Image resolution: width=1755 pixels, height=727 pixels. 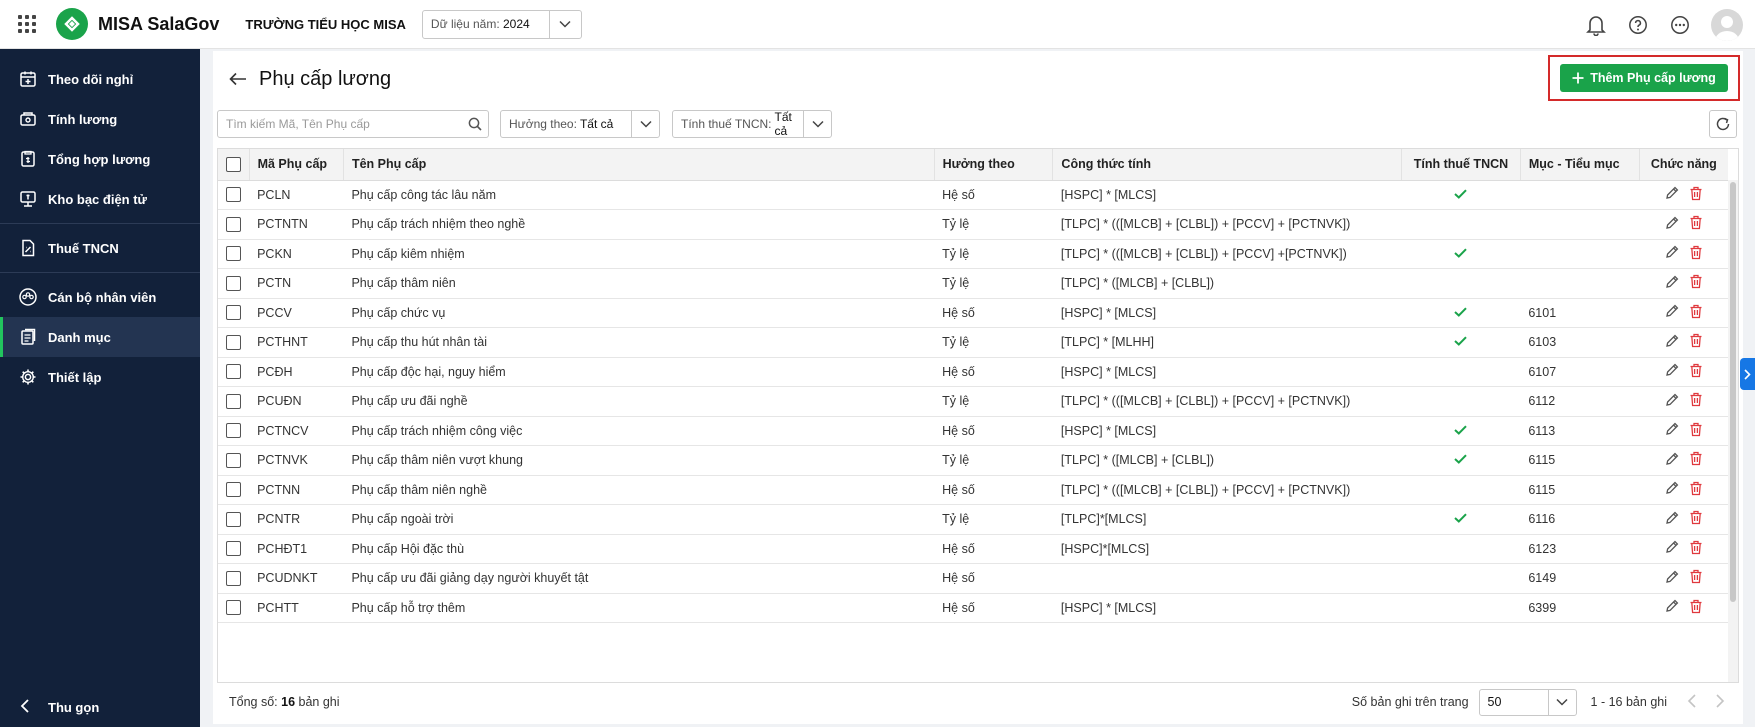 What do you see at coordinates (238, 79) in the screenshot?
I see `back-arrow-icon` at bounding box center [238, 79].